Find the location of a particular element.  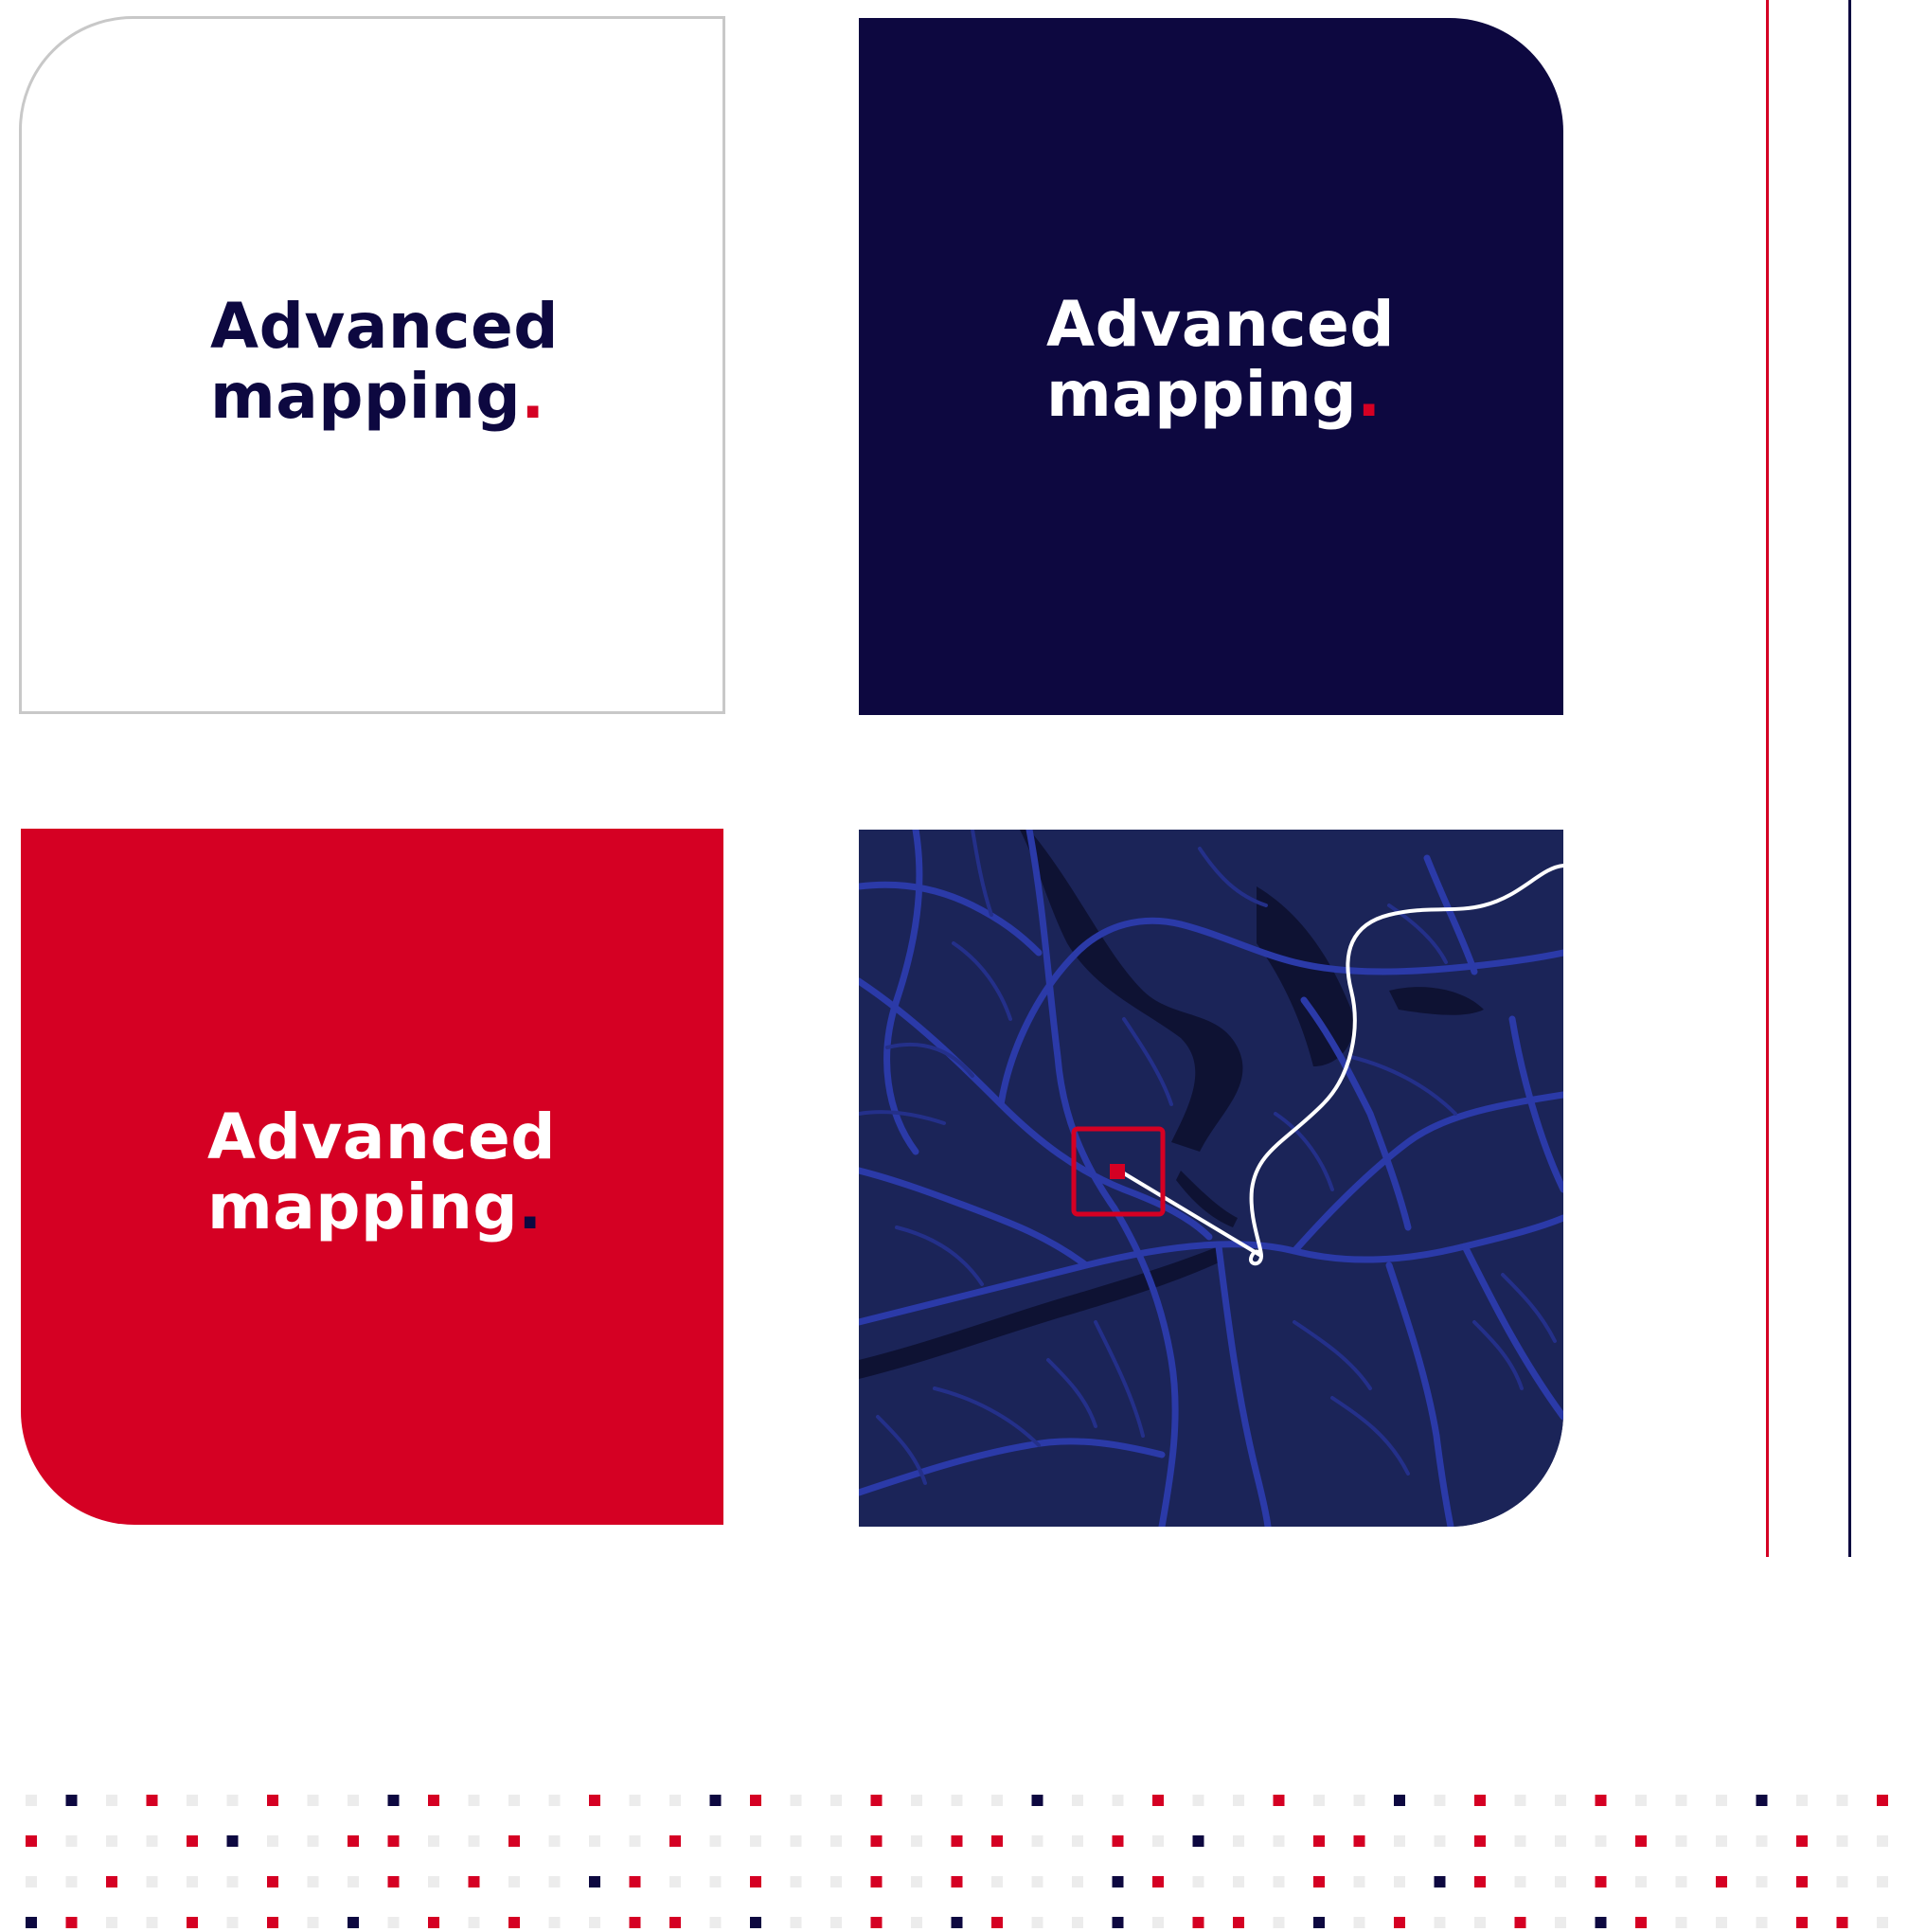

card-red: Advanced mapping. is located at coordinates (372, 1177).